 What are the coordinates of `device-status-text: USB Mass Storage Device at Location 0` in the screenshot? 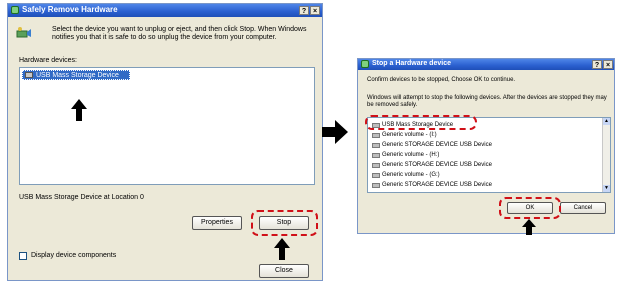 It's located at (81, 197).